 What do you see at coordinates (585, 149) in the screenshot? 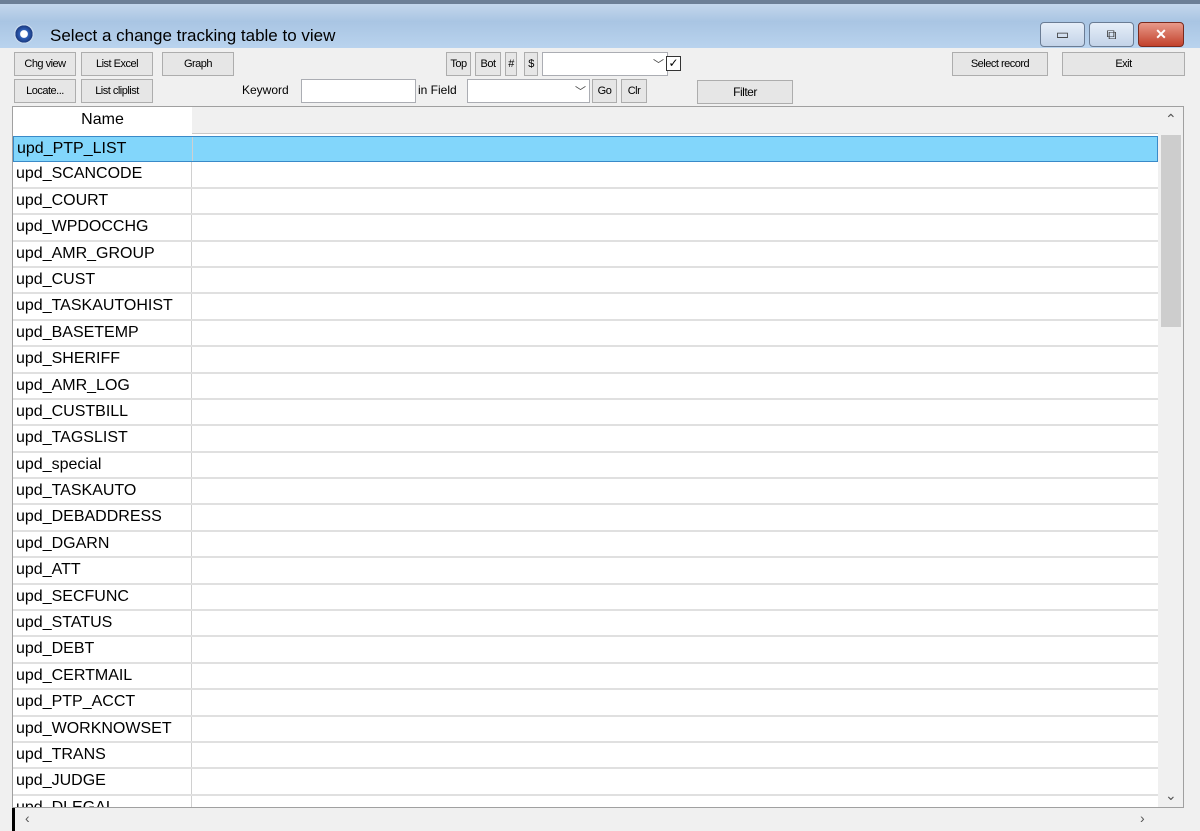
I see `table-row: upd_PTP_LIST` at bounding box center [585, 149].